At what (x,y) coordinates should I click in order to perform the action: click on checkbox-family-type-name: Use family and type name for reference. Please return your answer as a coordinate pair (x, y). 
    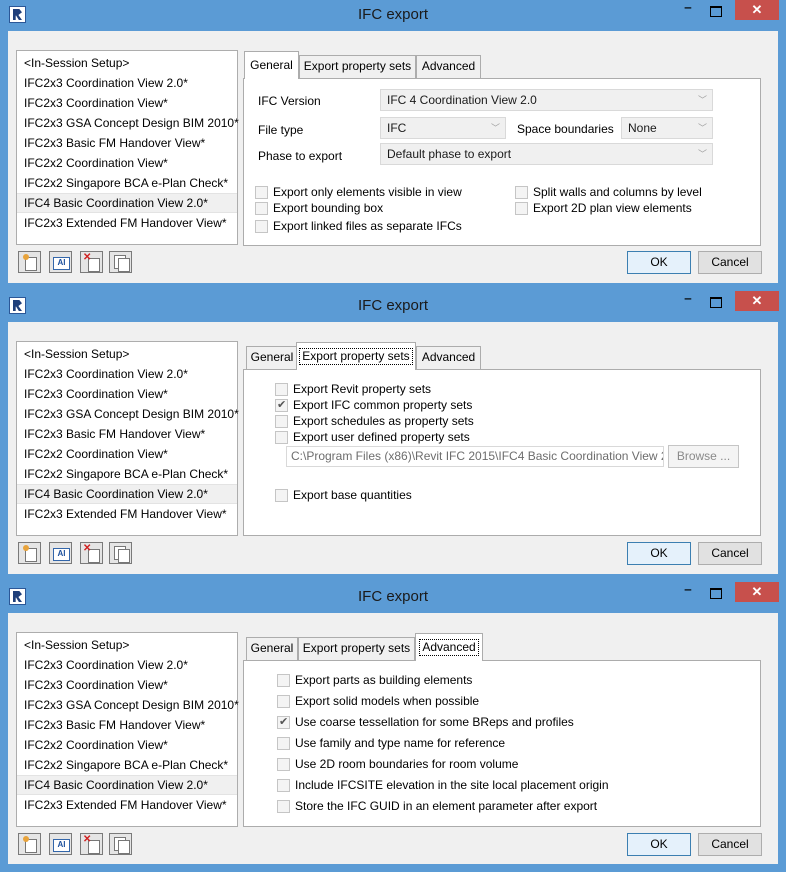
    Looking at the image, I should click on (391, 743).